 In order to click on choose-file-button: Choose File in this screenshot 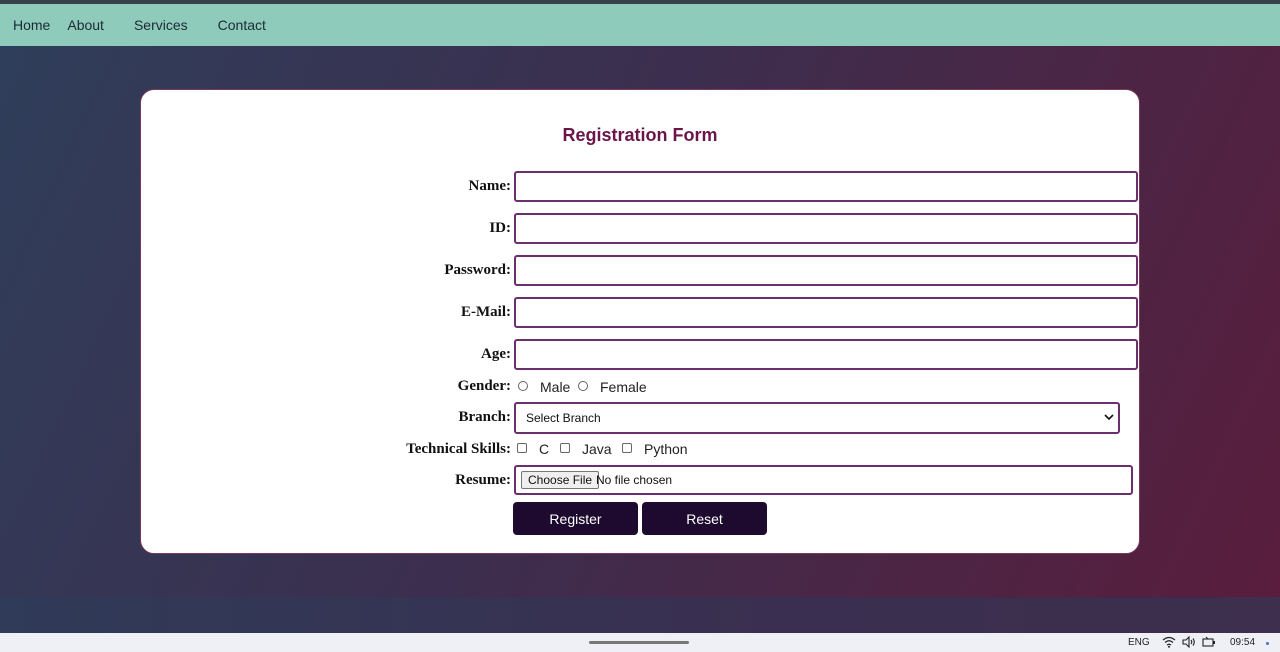, I will do `click(560, 480)`.